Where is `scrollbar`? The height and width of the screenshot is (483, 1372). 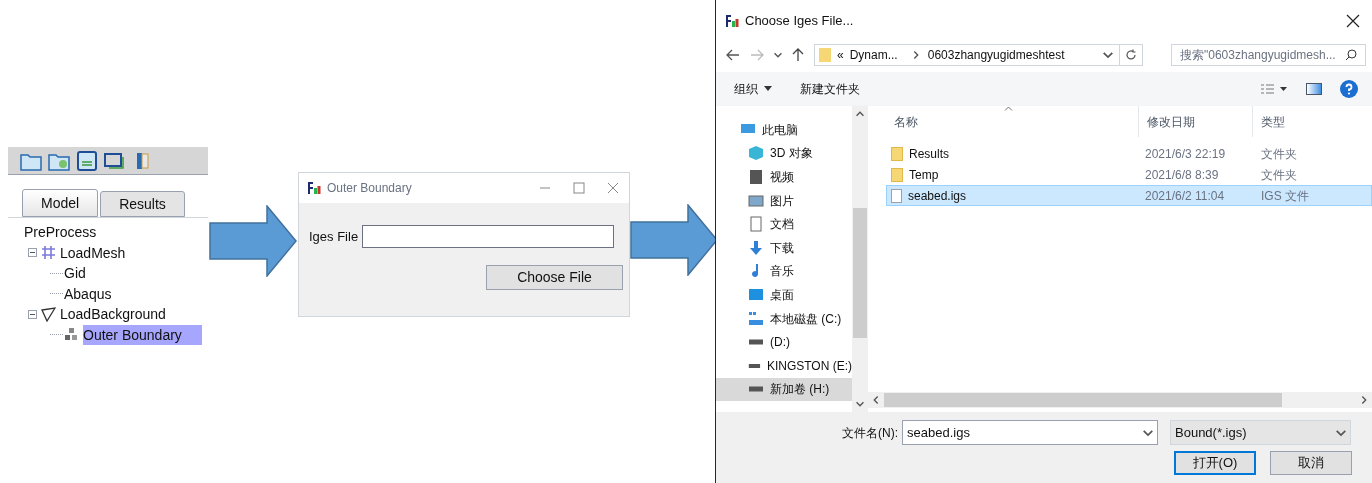
scrollbar is located at coordinates (860, 259).